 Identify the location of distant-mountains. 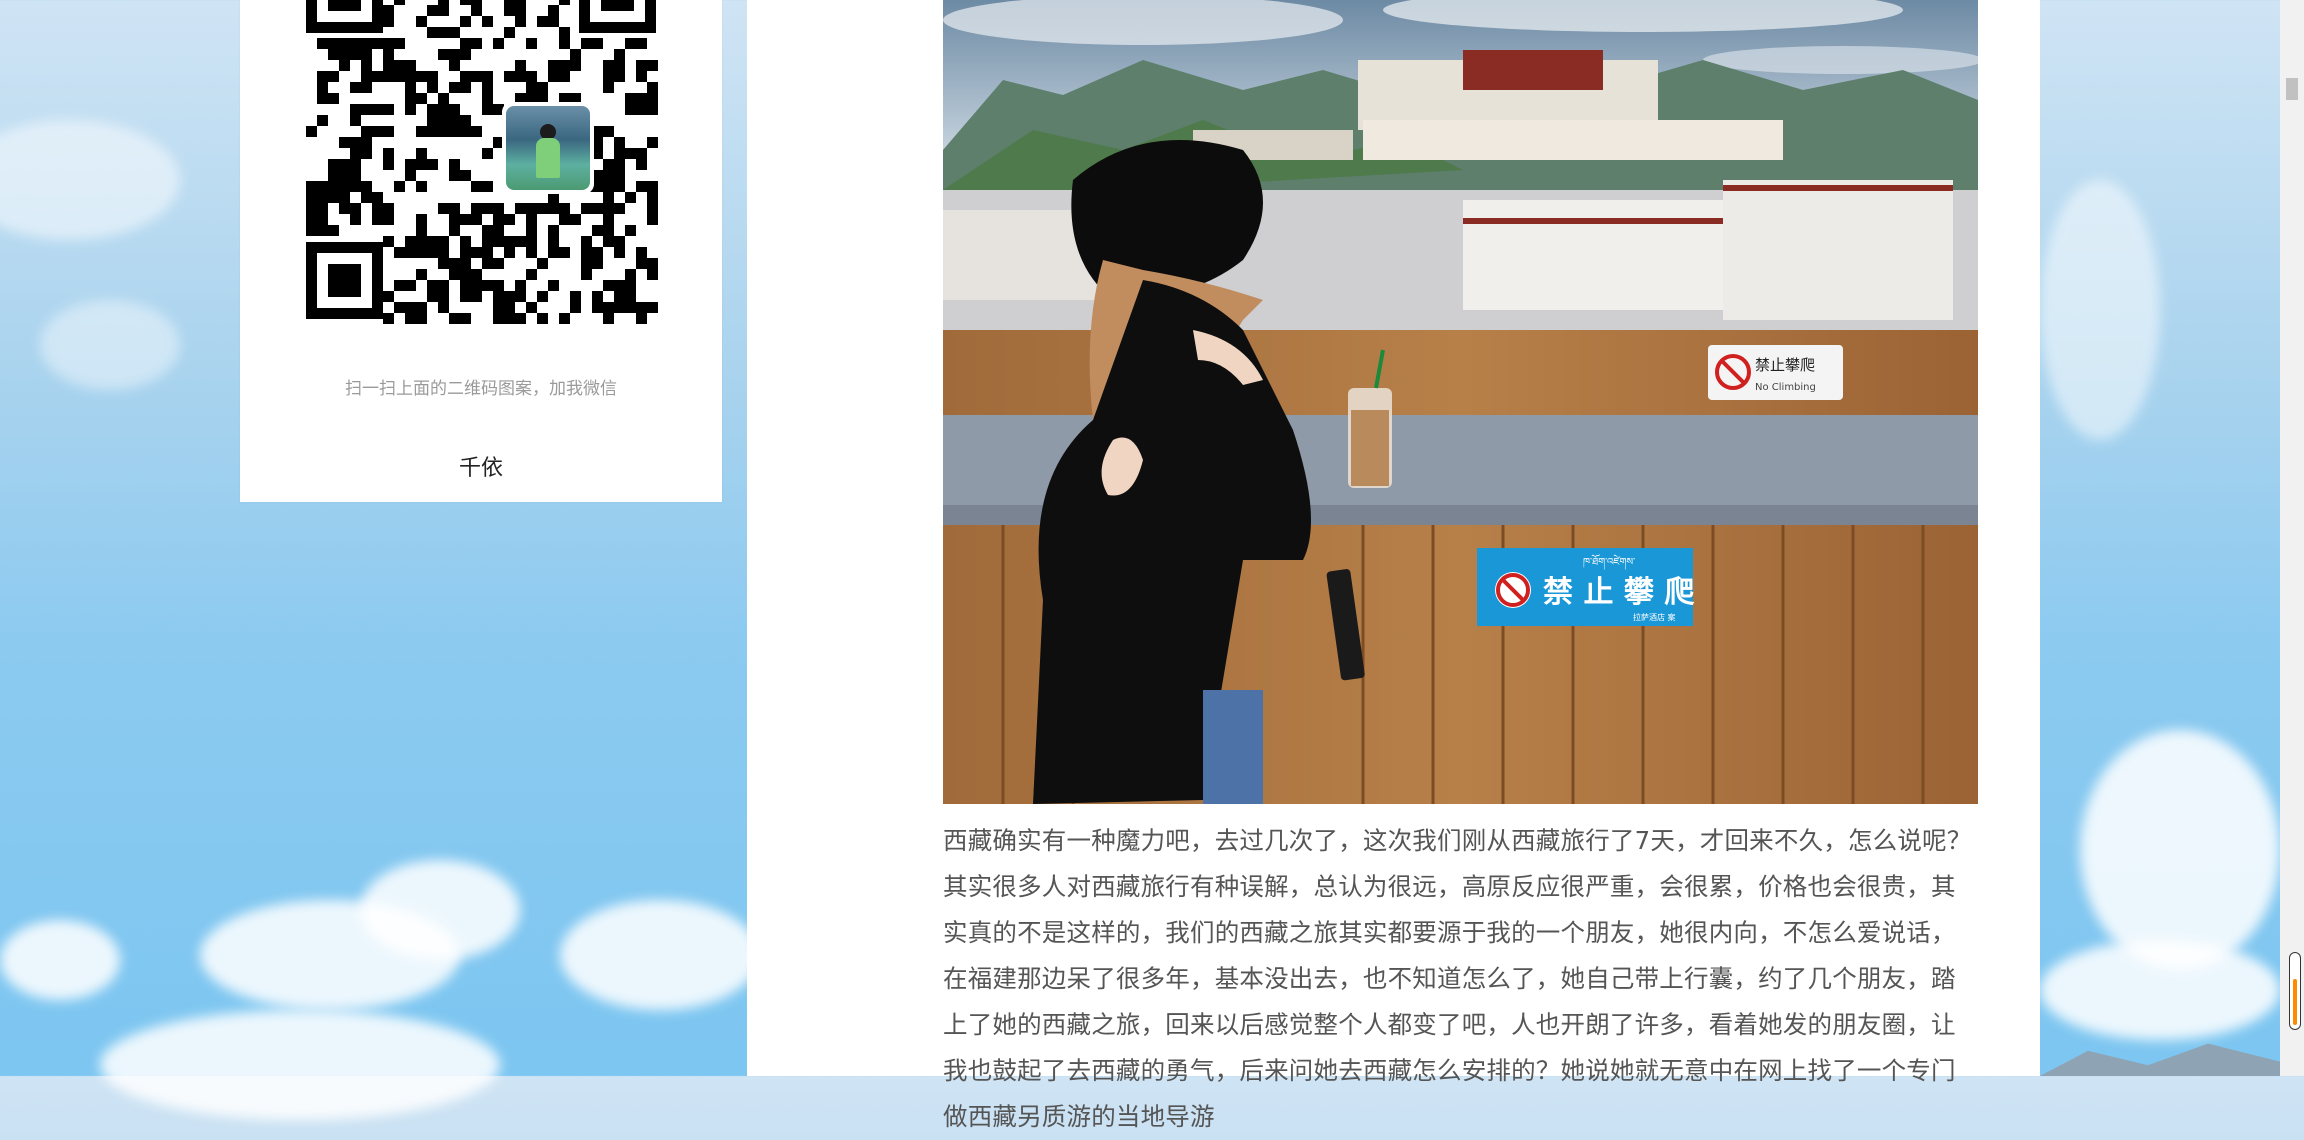
(2160, 1059).